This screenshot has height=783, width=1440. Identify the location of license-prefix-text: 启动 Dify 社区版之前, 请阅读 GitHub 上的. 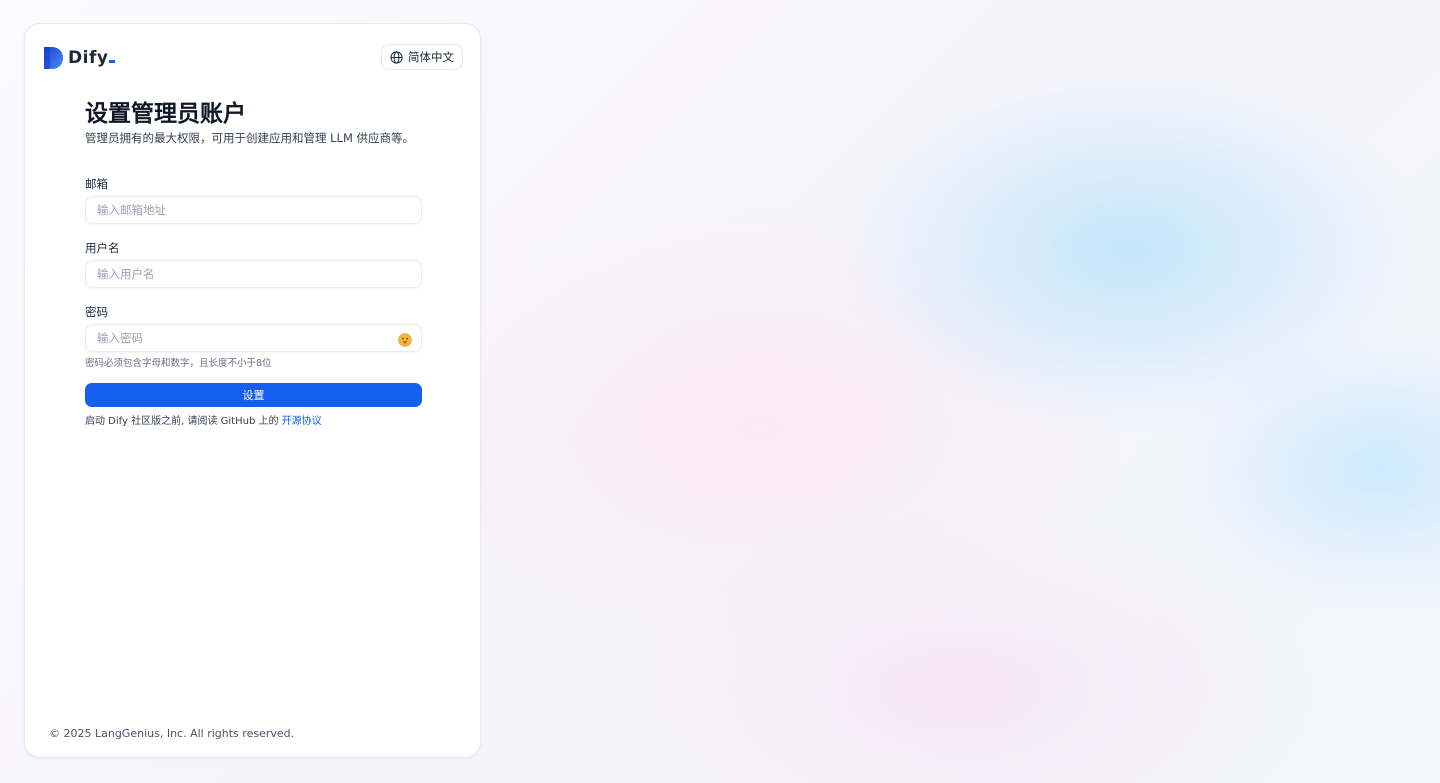
(183, 421).